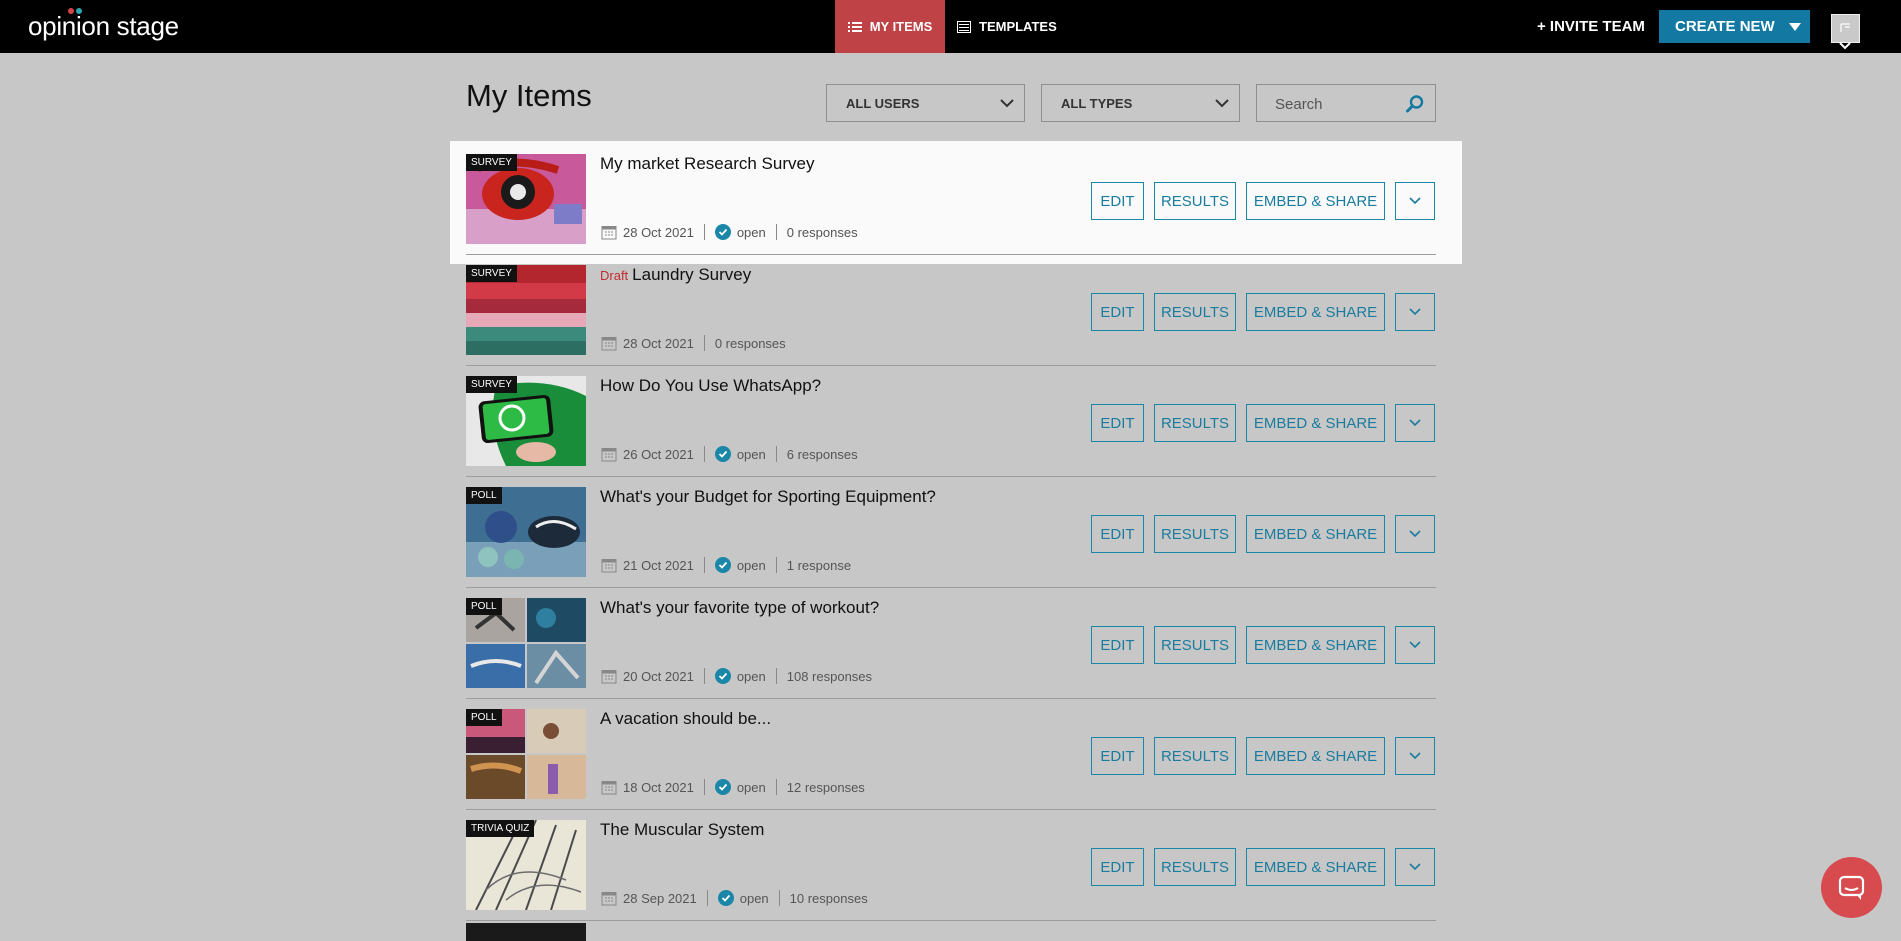  I want to click on item-actions: EDIT RESULTS EMBED & SHARE, so click(1263, 201).